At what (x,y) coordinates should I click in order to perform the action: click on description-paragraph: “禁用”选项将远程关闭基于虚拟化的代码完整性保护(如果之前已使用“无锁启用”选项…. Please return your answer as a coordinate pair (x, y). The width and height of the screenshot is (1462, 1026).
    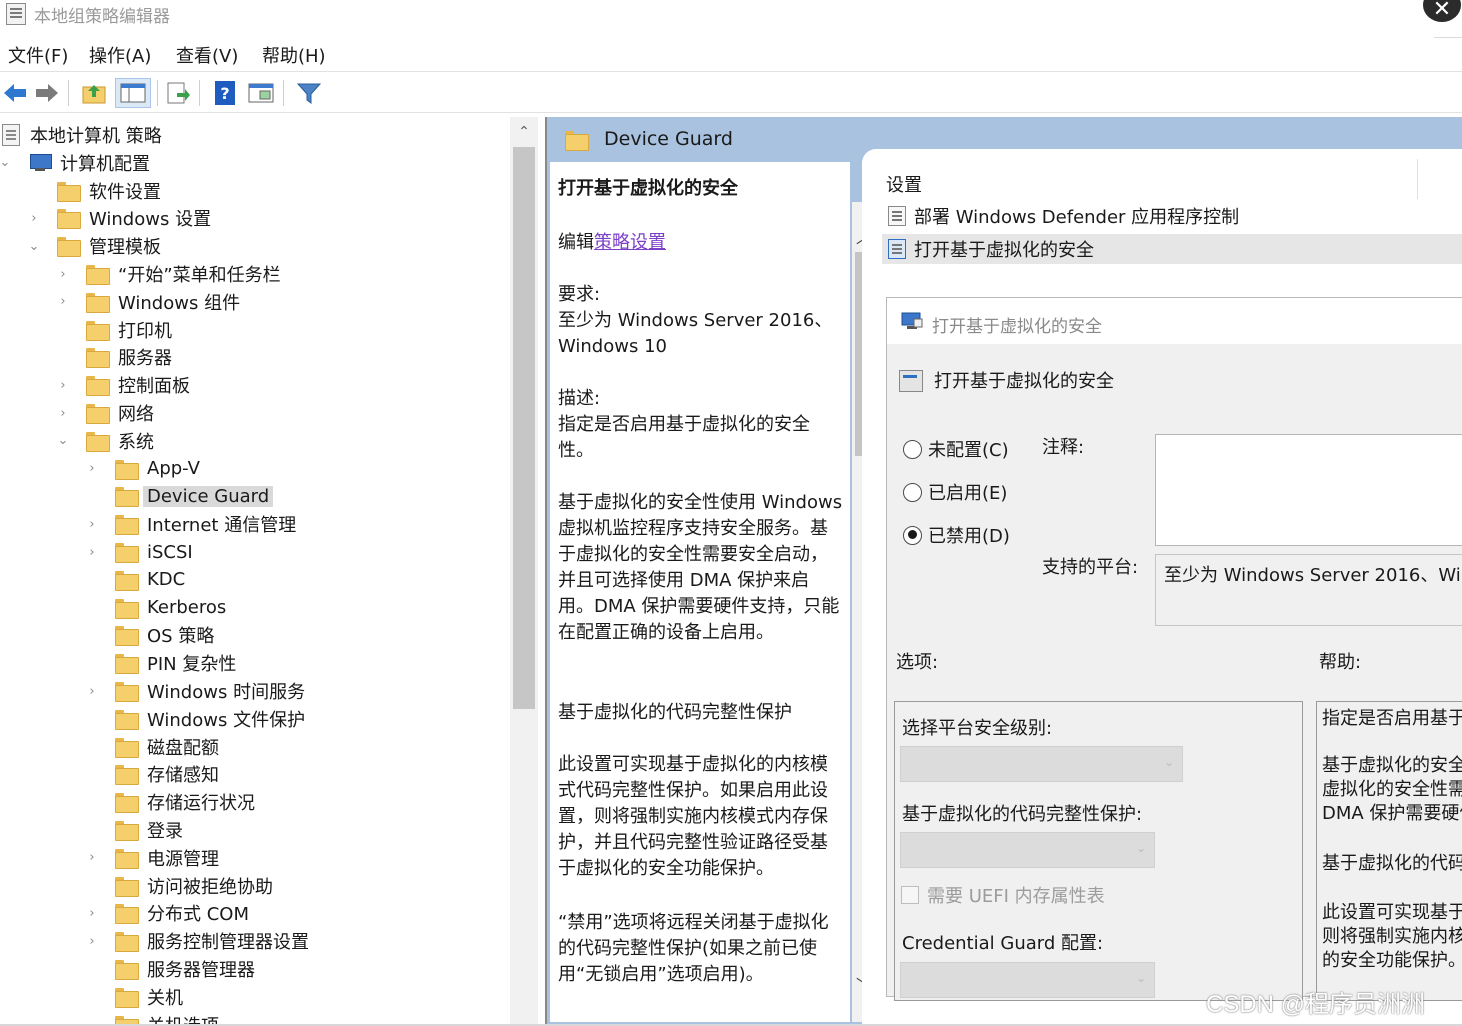
    Looking at the image, I should click on (700, 949).